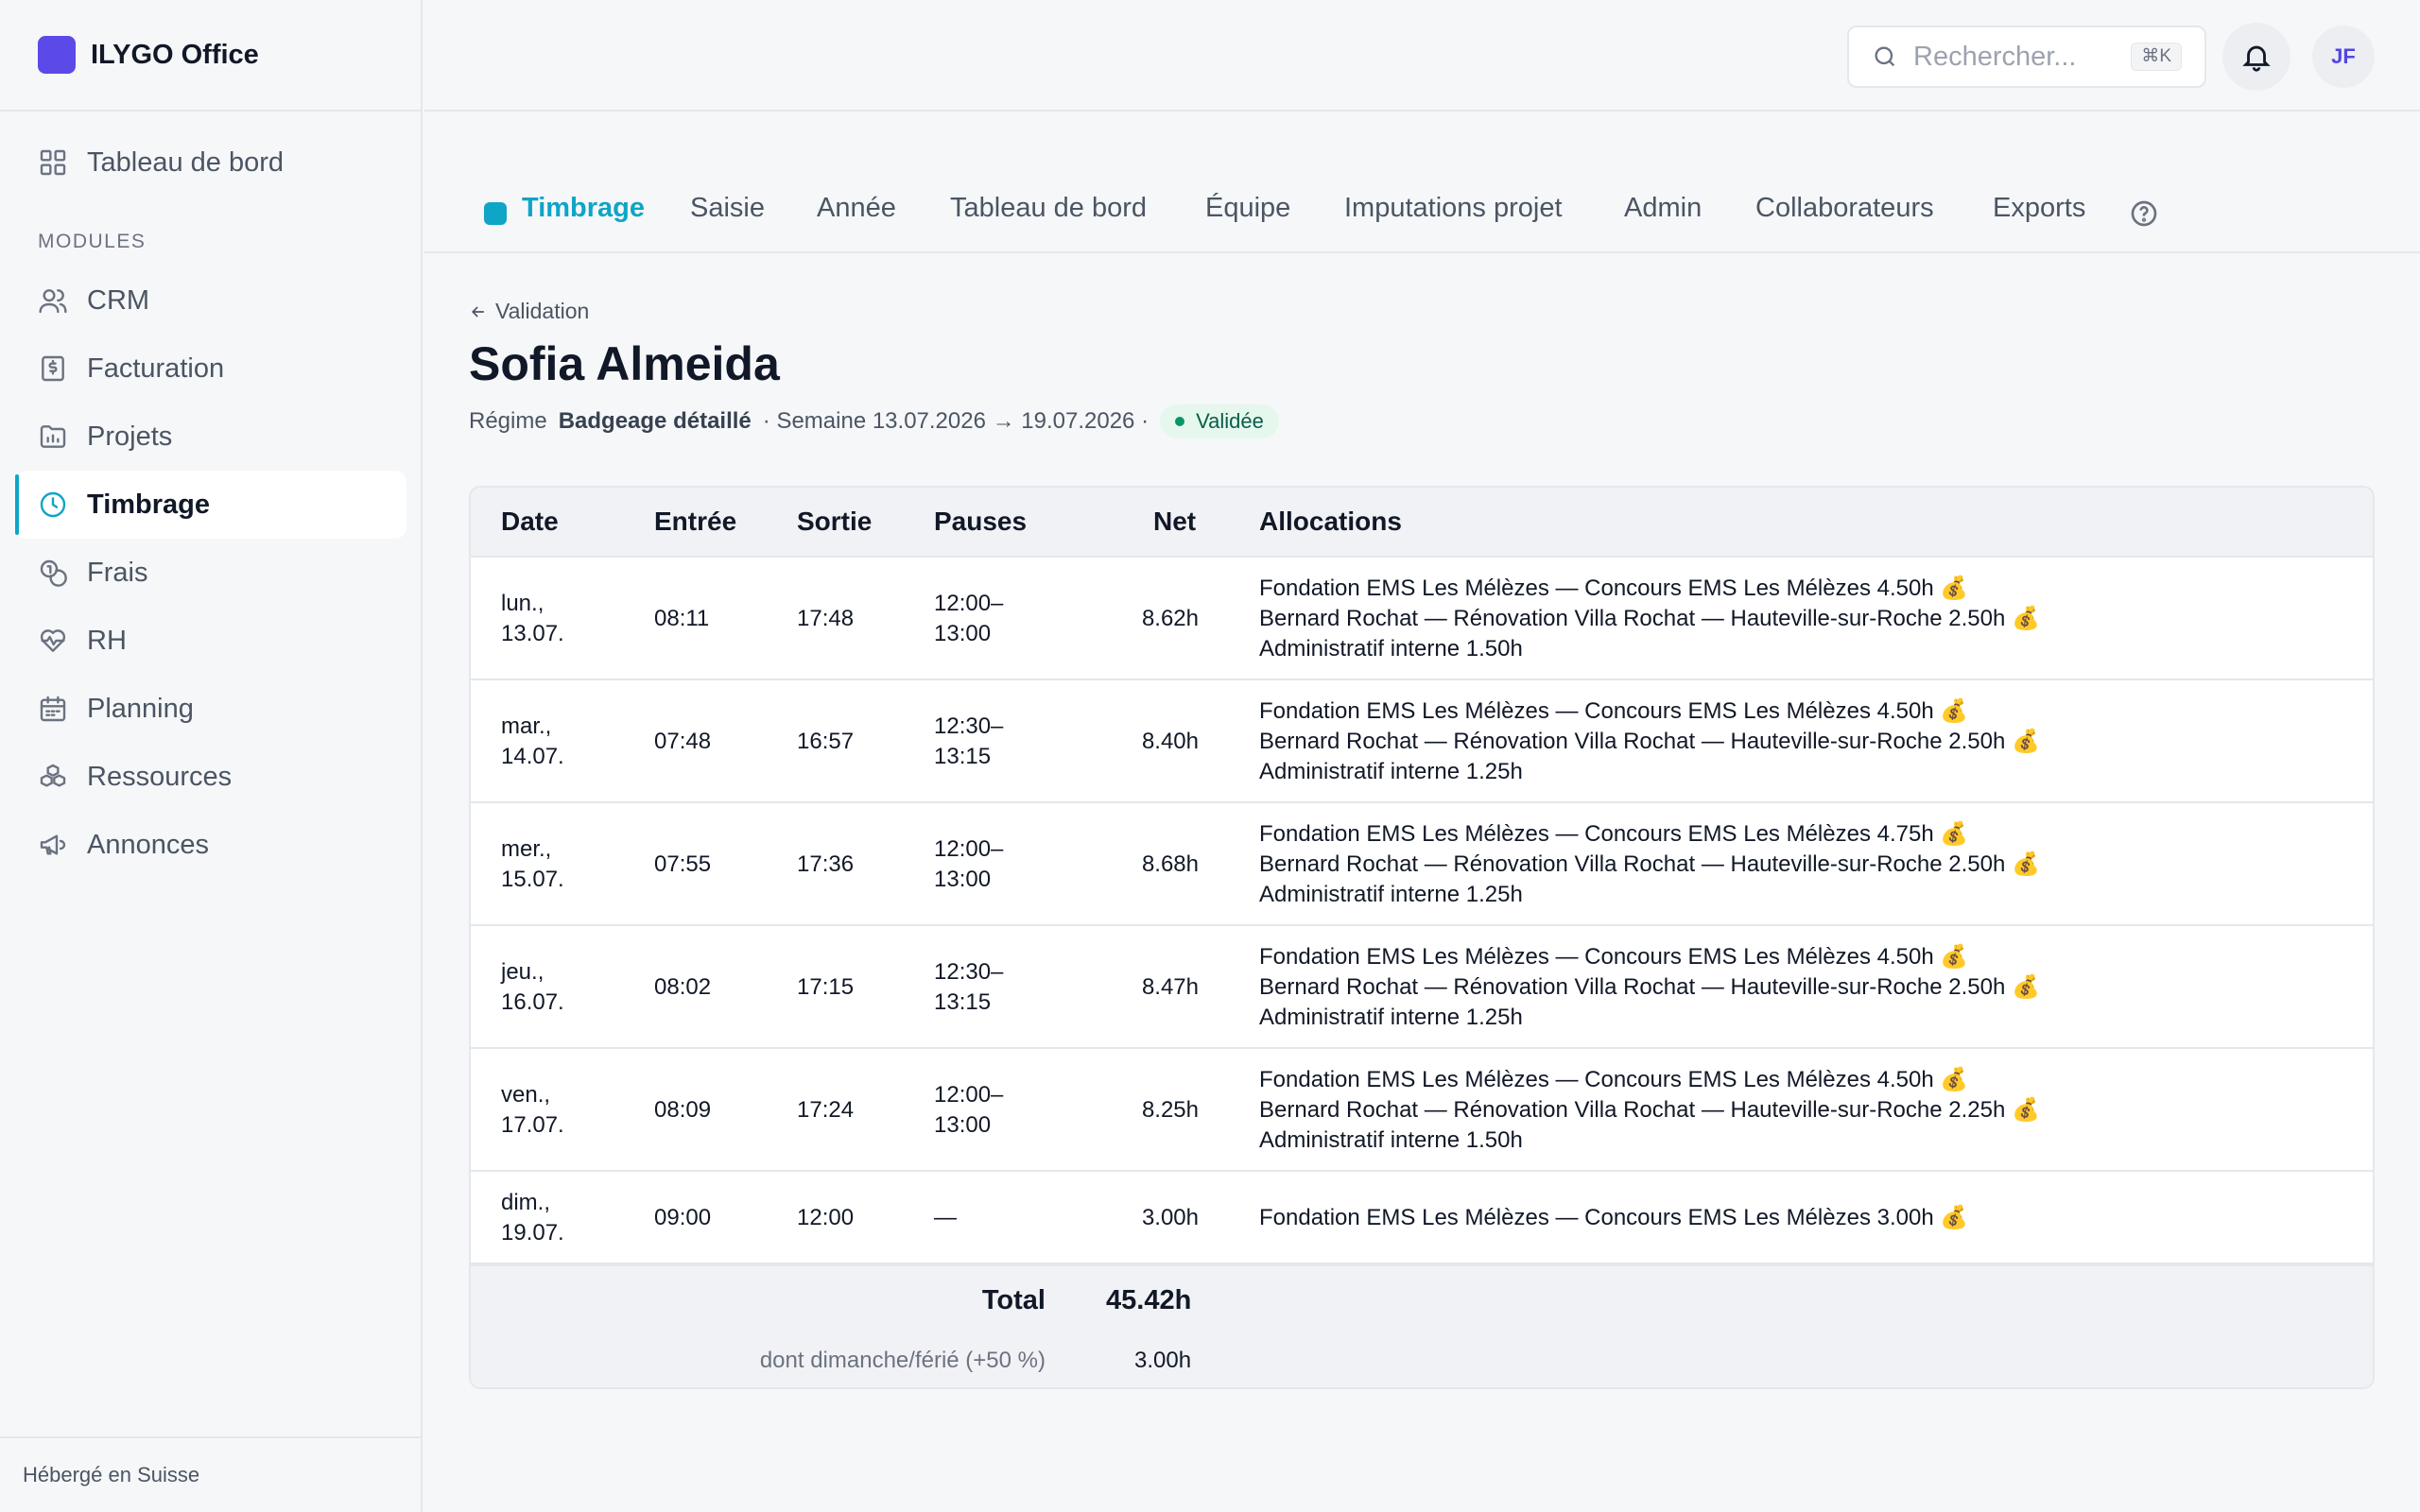  What do you see at coordinates (53, 436) in the screenshot?
I see `folder-icon` at bounding box center [53, 436].